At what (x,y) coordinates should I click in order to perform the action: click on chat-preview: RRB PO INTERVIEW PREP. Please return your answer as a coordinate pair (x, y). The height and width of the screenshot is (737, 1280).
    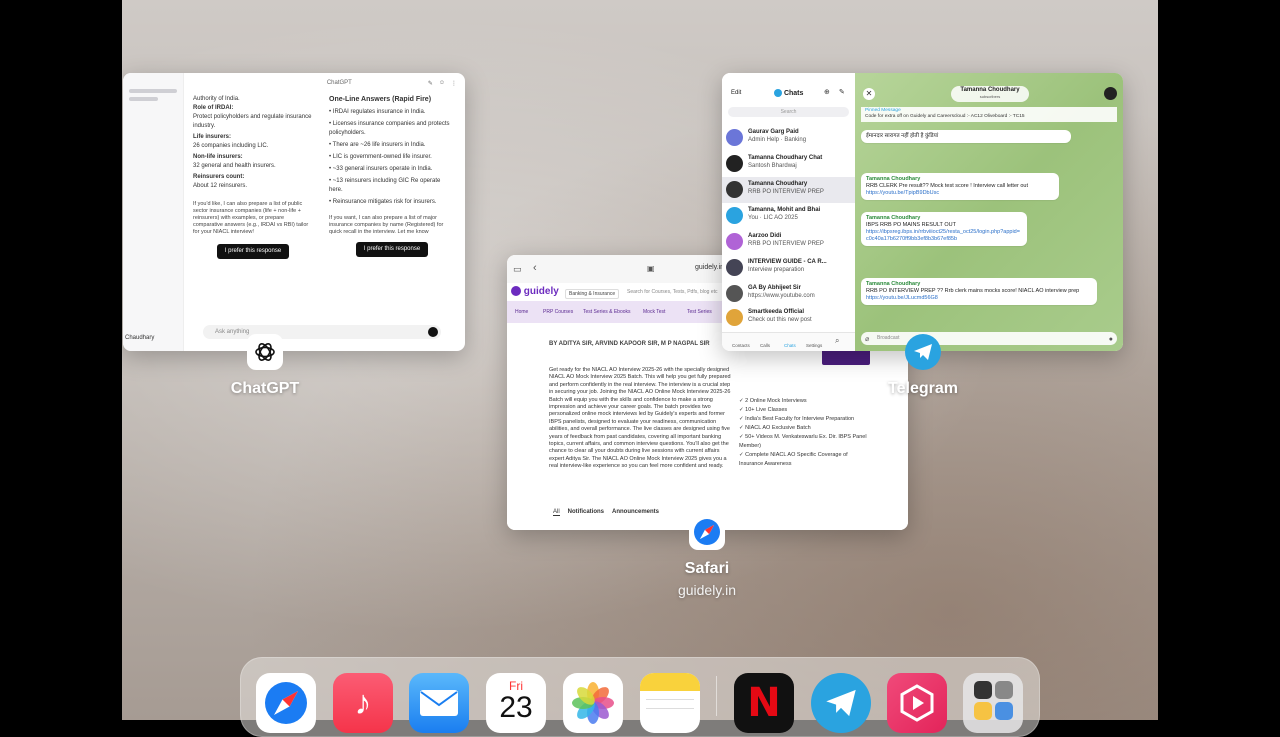
    Looking at the image, I should click on (786, 244).